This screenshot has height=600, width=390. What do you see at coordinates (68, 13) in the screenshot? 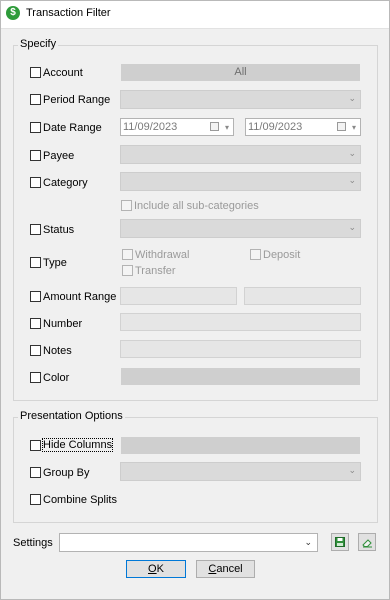
I see `window-title: Transaction Filter` at bounding box center [68, 13].